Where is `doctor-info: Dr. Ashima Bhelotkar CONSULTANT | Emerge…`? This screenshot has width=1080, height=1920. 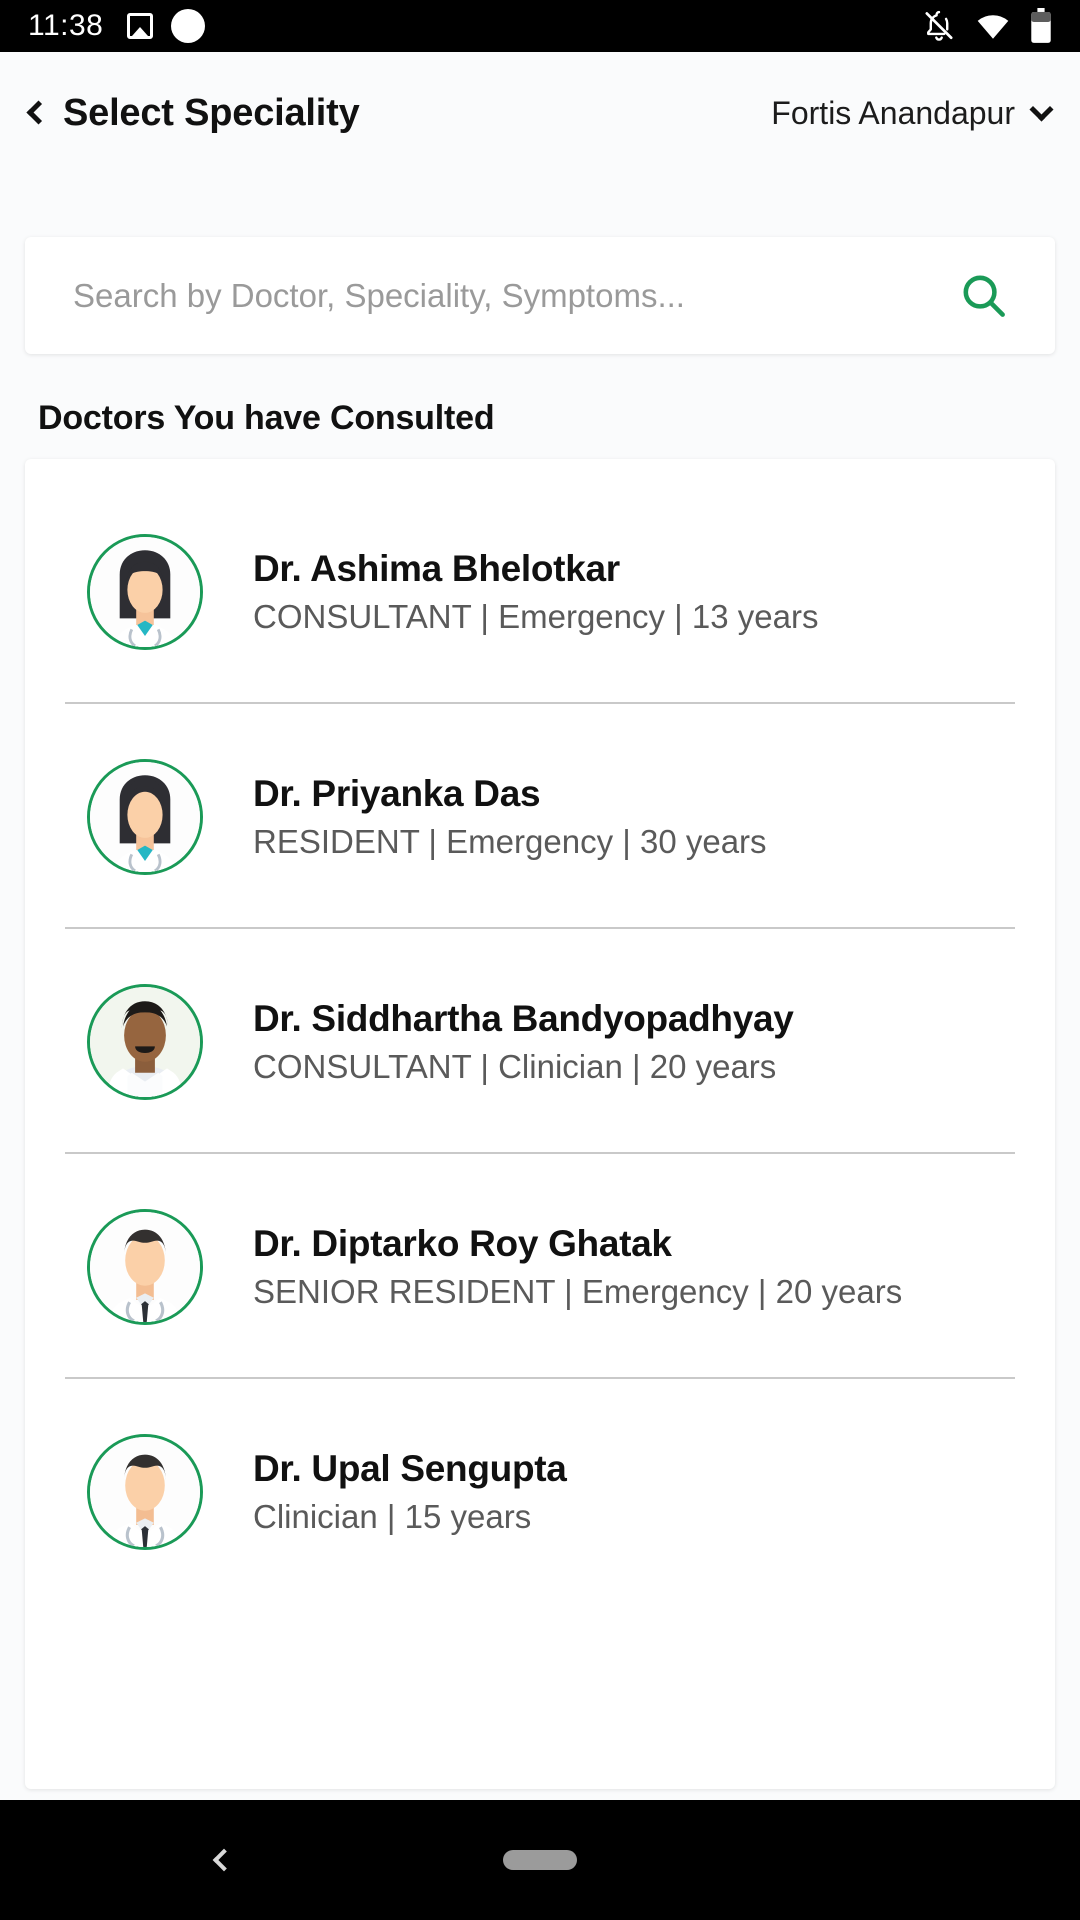 doctor-info: Dr. Ashima Bhelotkar CONSULTANT | Emerge… is located at coordinates (535, 591).